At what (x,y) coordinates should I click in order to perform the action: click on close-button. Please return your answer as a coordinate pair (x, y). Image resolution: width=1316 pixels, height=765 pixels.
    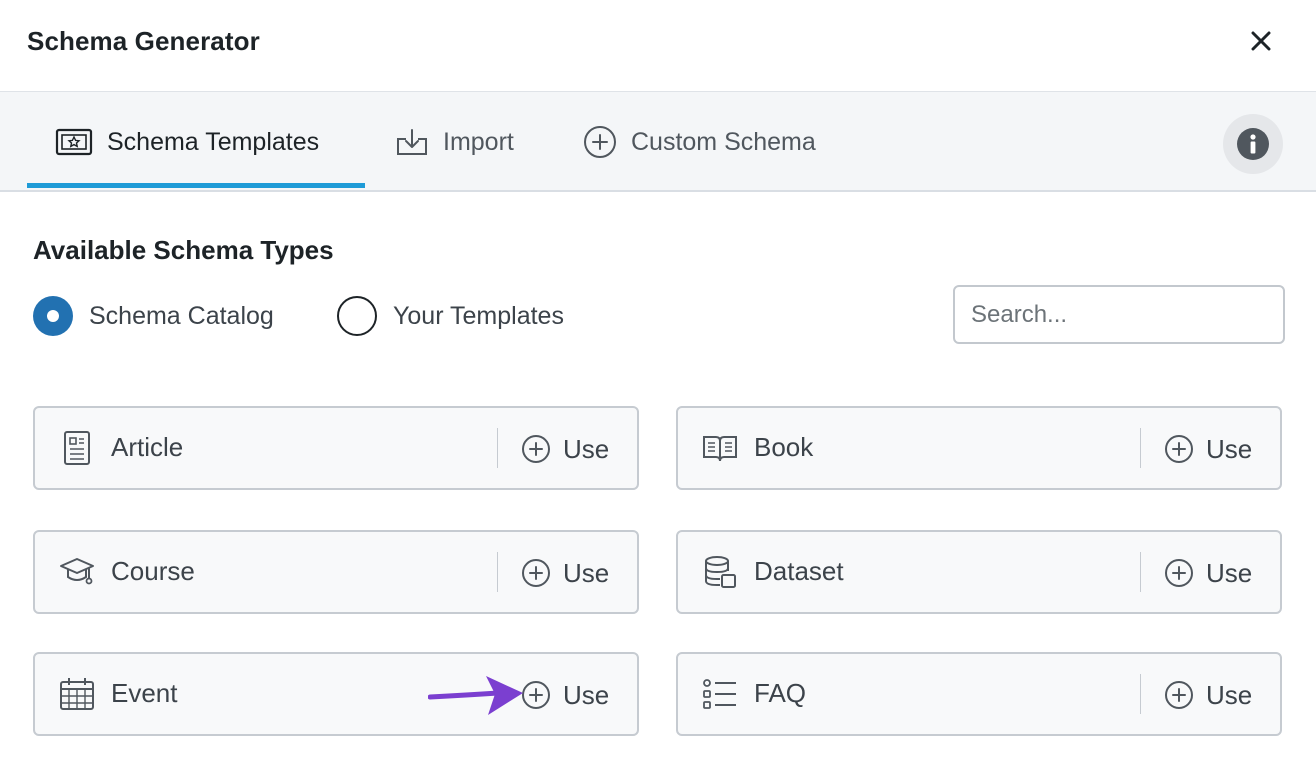
    Looking at the image, I should click on (1261, 41).